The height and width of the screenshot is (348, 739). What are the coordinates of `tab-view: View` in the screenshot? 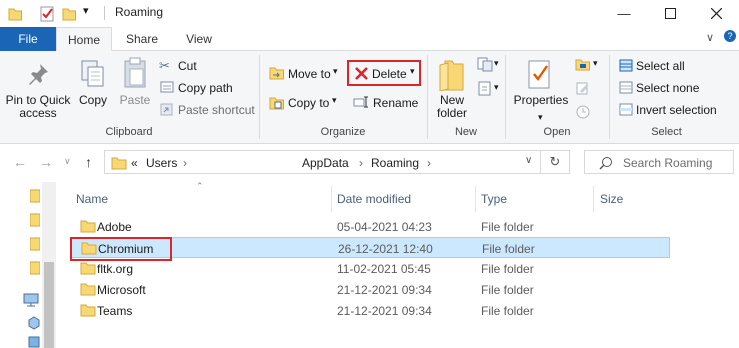 It's located at (199, 39).